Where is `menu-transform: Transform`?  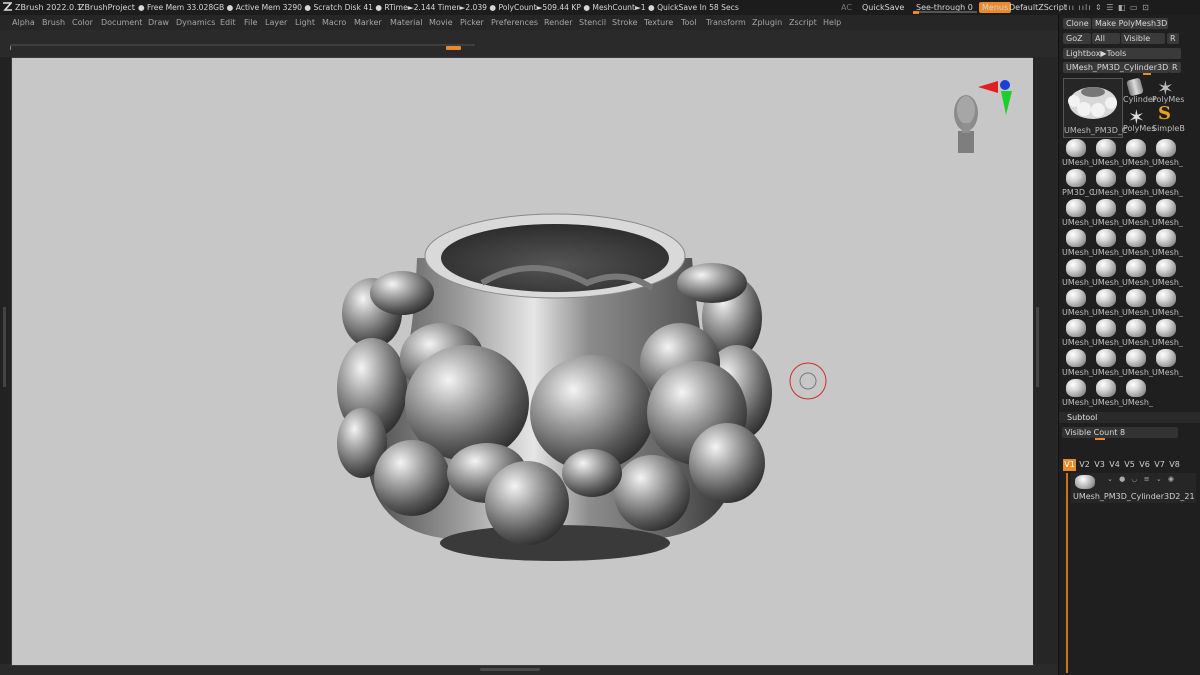 menu-transform: Transform is located at coordinates (726, 22).